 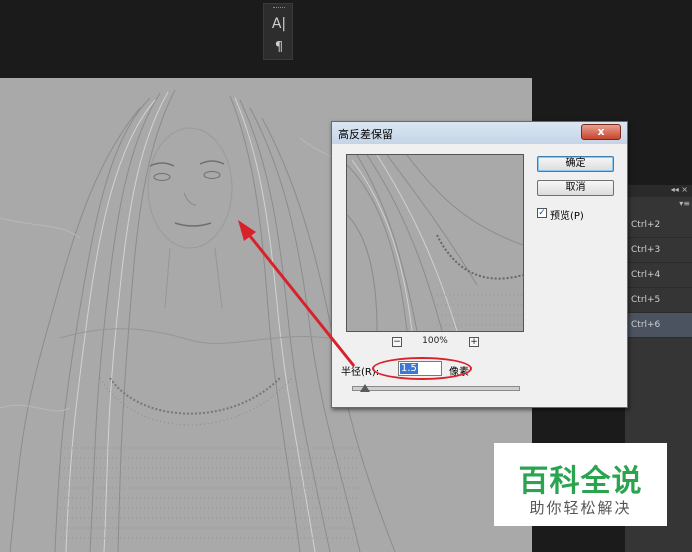 I want to click on close-button: x, so click(x=601, y=132).